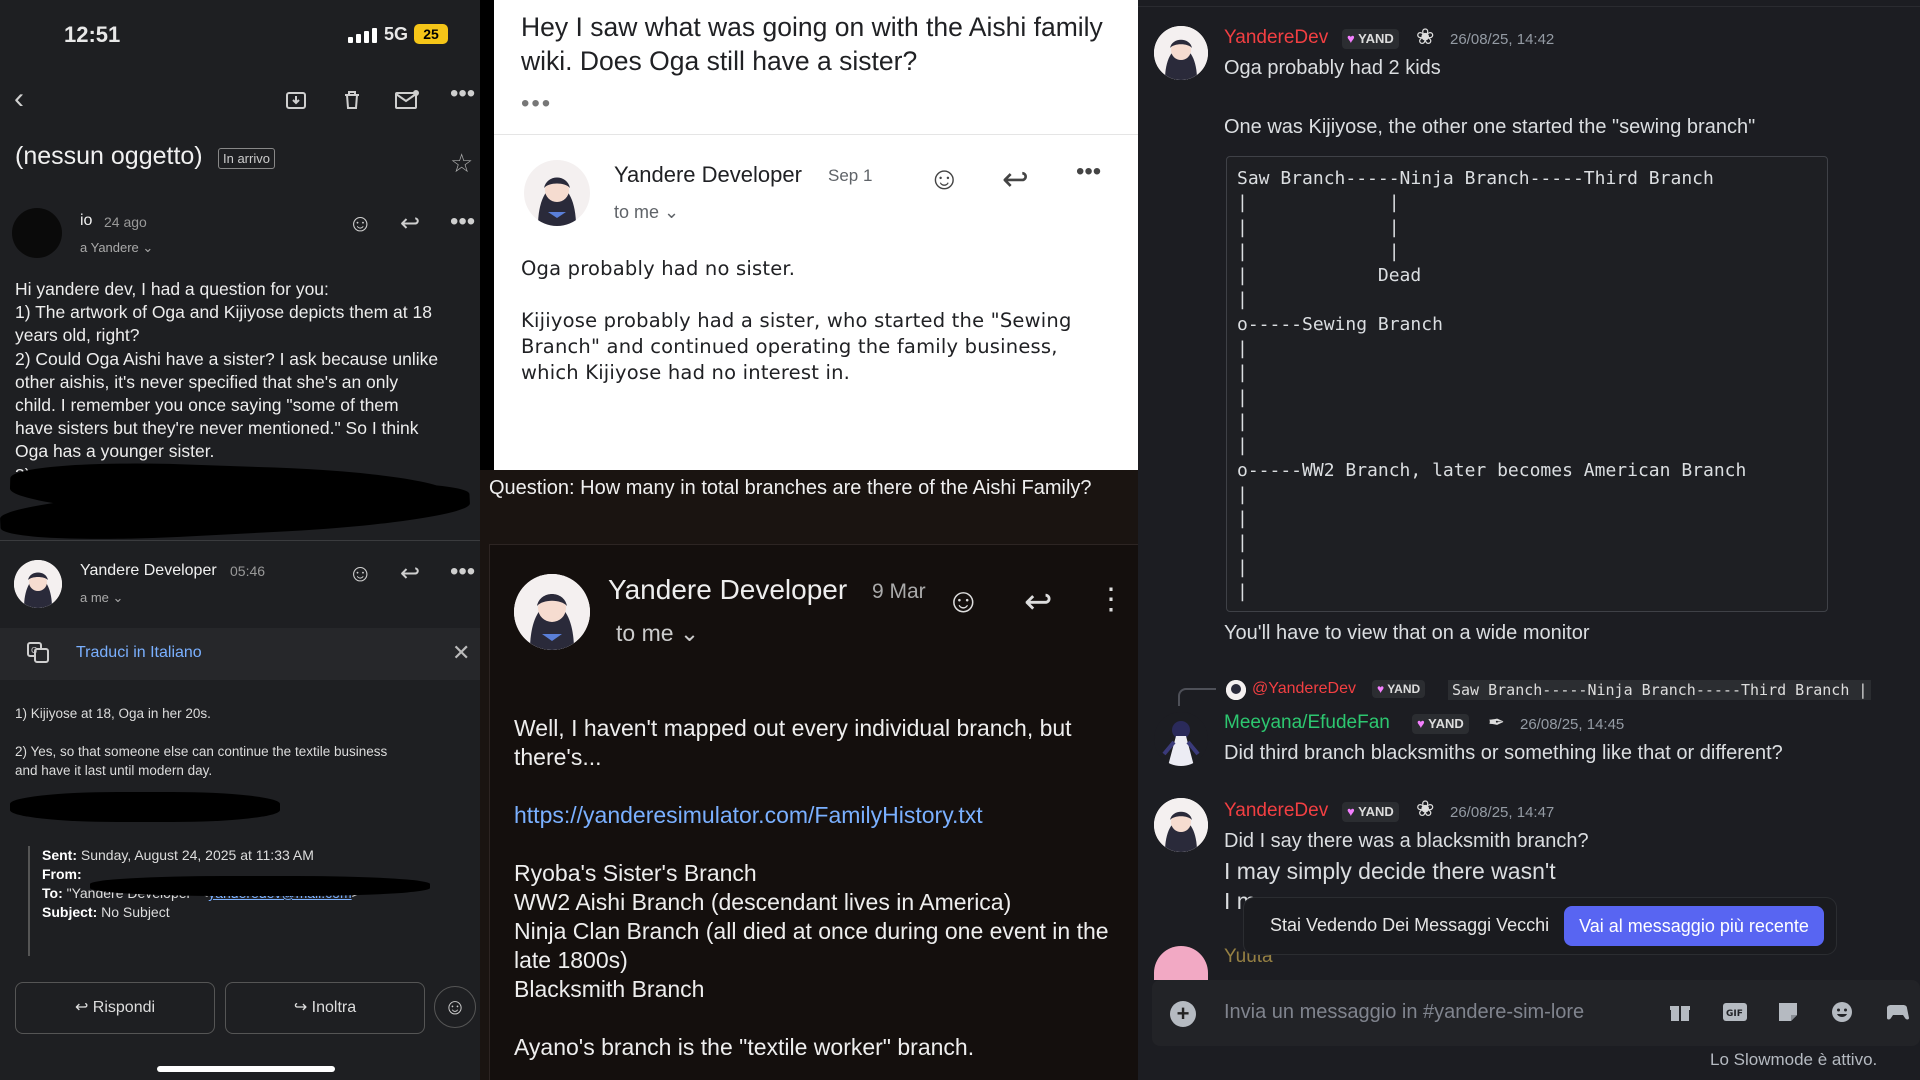 The image size is (1920, 1080). Describe the element at coordinates (1307, 723) in the screenshot. I see `username: Meeyana/EfudeFan` at that location.